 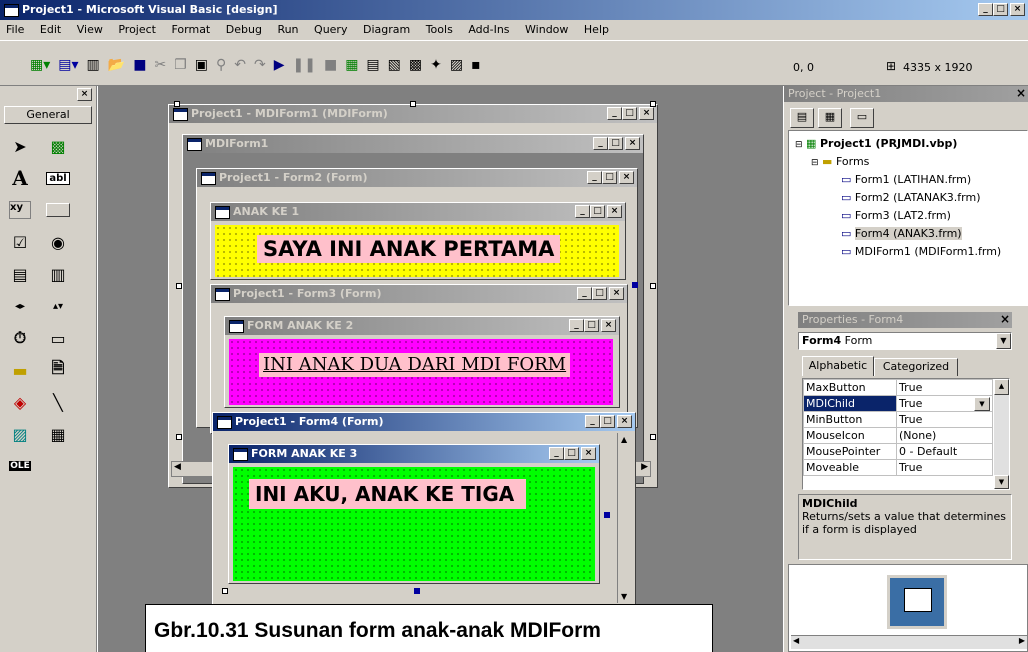 I want to click on menu-project: Project, so click(x=137, y=29).